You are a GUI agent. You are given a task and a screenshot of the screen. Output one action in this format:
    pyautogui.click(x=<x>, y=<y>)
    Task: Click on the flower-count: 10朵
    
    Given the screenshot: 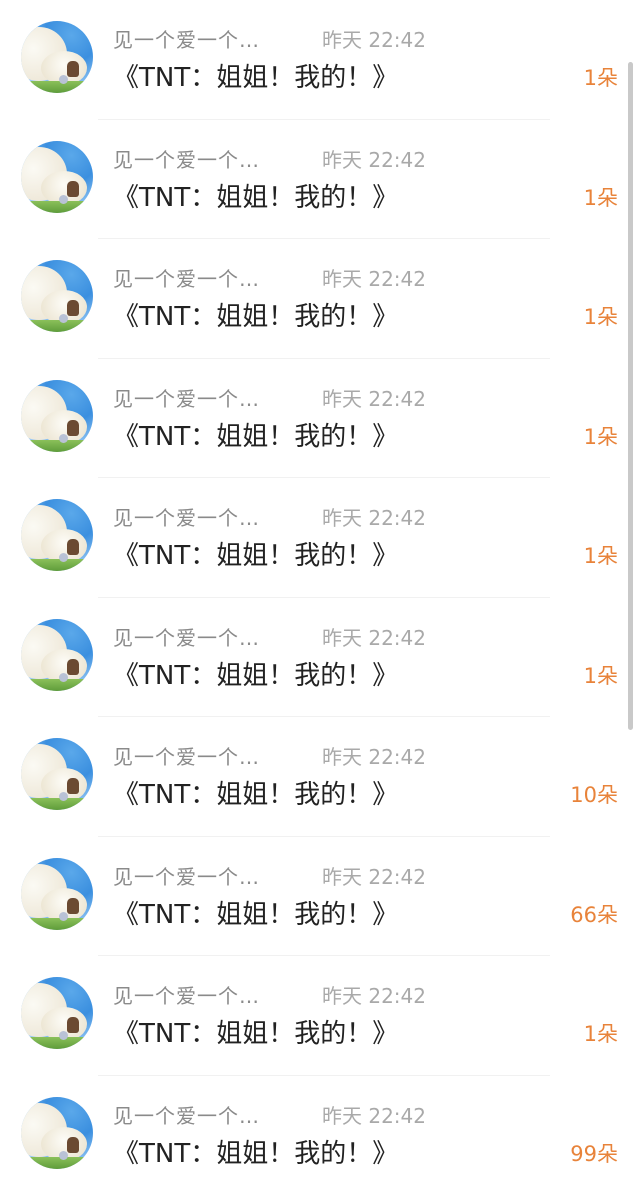 What is the action you would take?
    pyautogui.click(x=594, y=794)
    